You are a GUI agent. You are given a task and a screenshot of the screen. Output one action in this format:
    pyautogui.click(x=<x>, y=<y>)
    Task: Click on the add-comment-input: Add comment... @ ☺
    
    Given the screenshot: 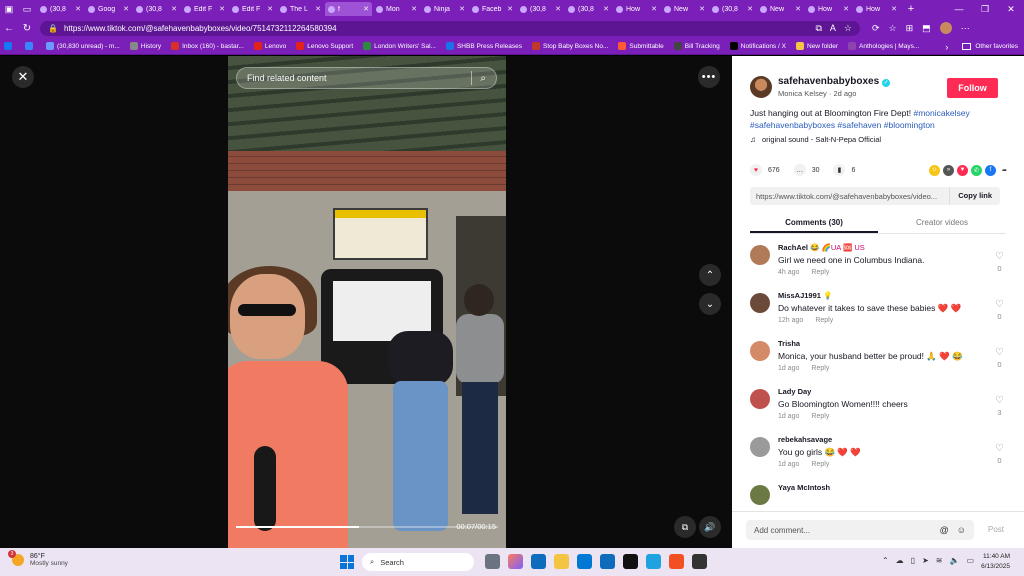 What is the action you would take?
    pyautogui.click(x=860, y=530)
    